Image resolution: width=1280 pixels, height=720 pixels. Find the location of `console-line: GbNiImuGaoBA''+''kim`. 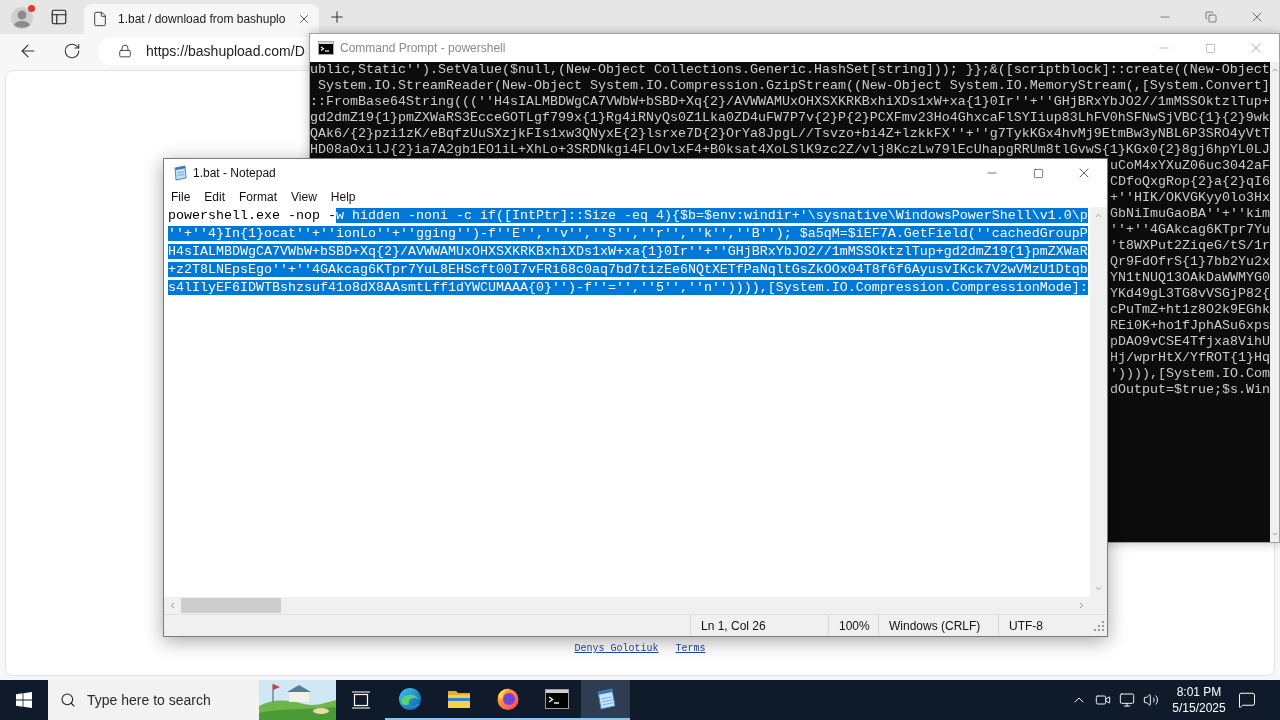

console-line: GbNiImuGaoBA''+''kim is located at coordinates (1190, 214).